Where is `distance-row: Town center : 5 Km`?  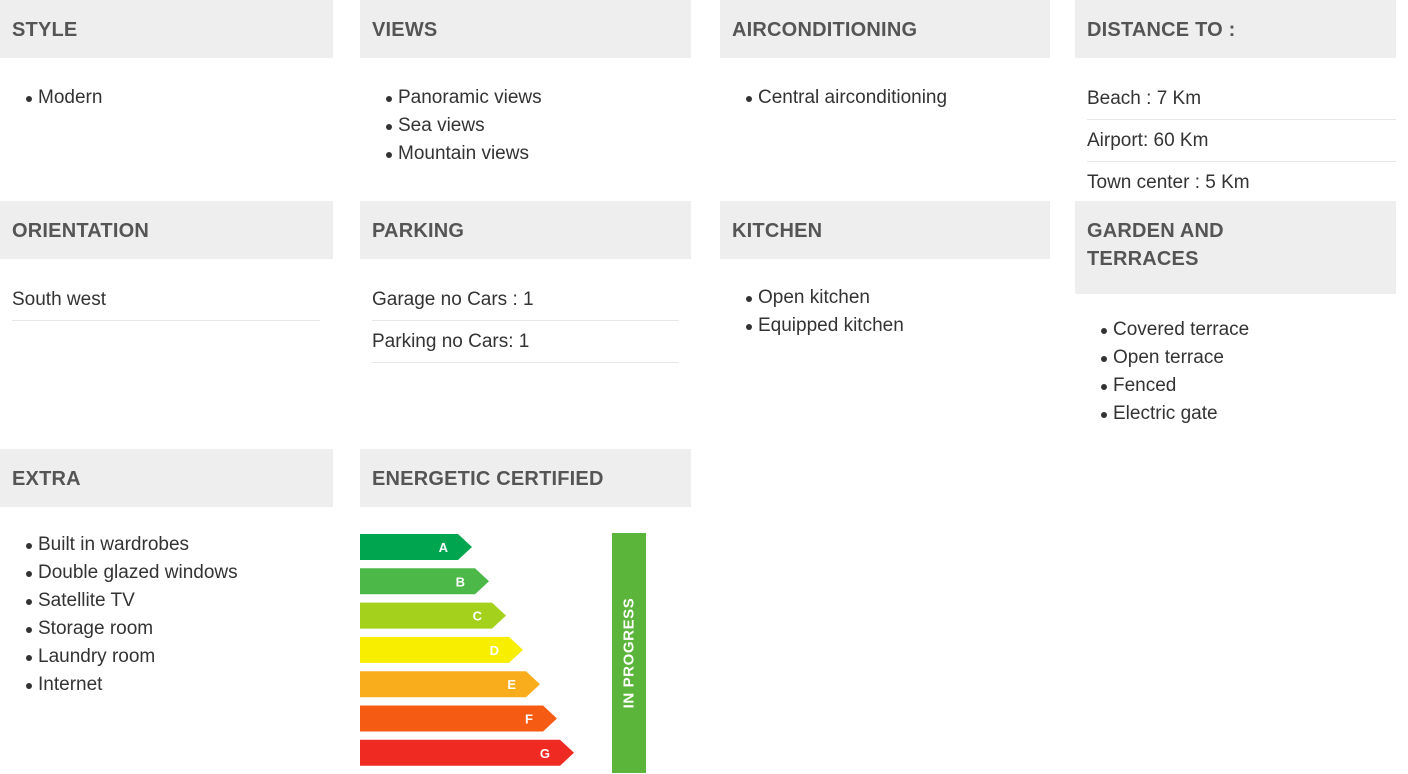
distance-row: Town center : 5 Km is located at coordinates (1241, 183).